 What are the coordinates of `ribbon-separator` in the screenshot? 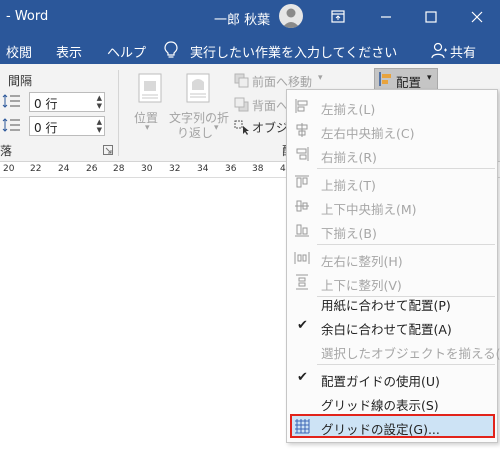 It's located at (118, 113).